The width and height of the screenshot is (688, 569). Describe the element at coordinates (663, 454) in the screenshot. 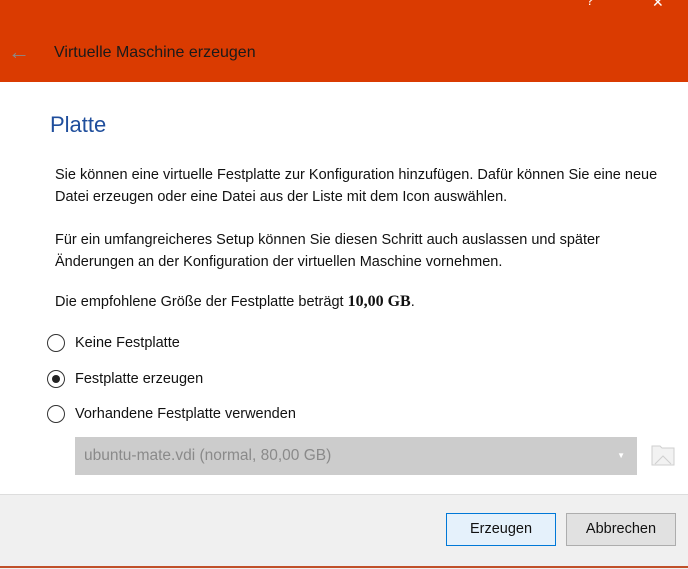

I see `choose-disk-folder-icon` at that location.